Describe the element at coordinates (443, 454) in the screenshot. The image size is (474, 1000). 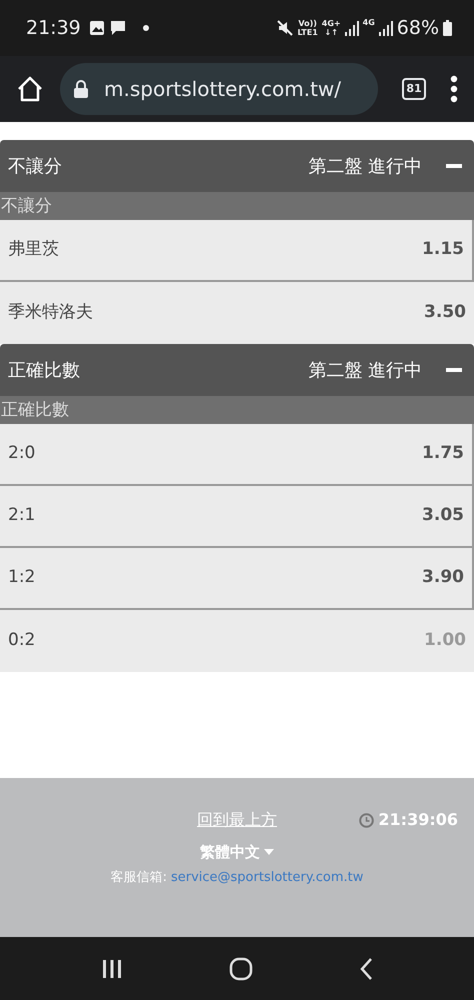
I see `odds-value: 1.75` at that location.